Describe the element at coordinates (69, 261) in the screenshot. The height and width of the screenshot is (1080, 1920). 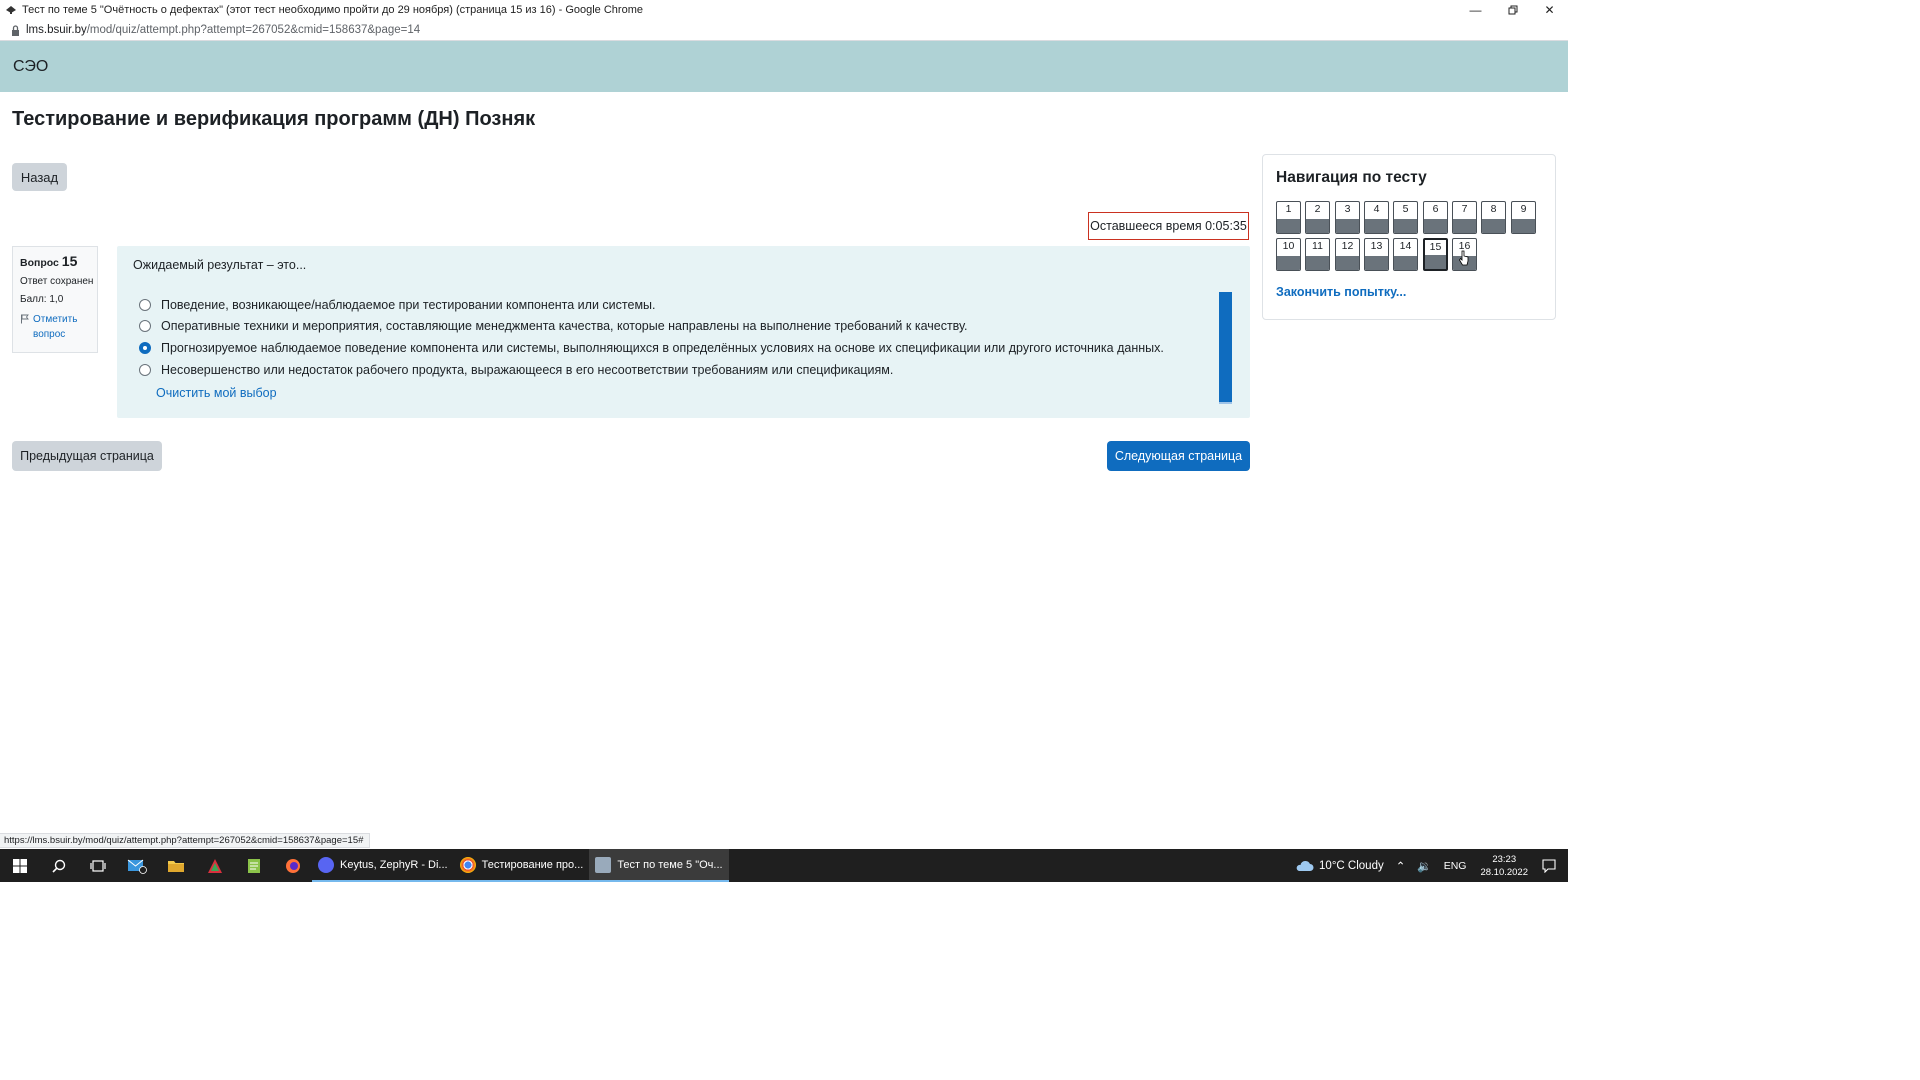
I see `question-number: 15` at that location.